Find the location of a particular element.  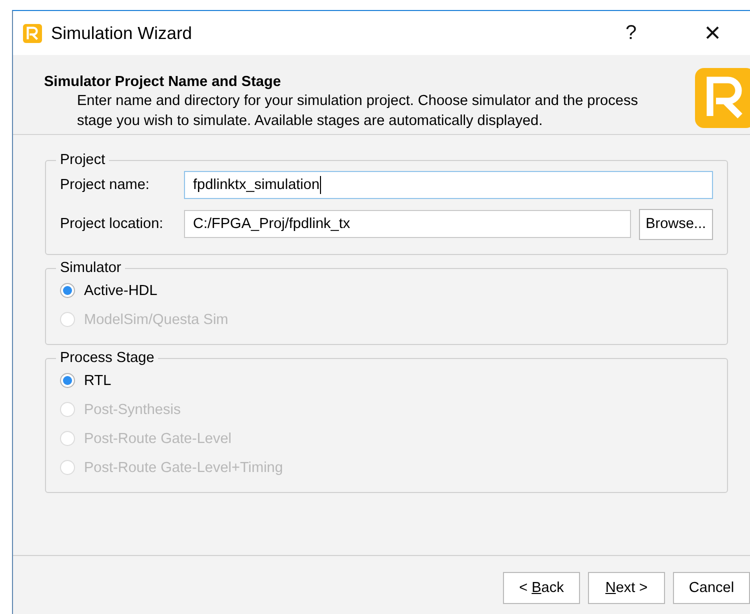

field-label: Project location: is located at coordinates (112, 224).